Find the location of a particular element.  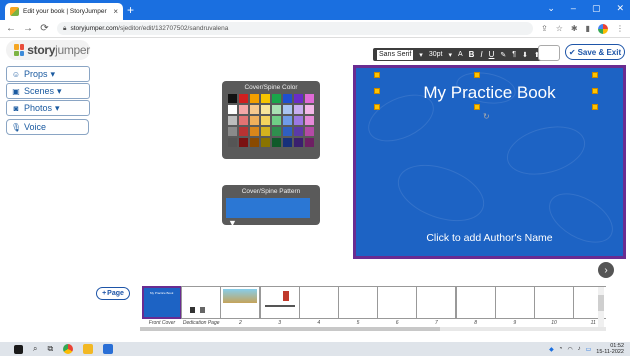

text-color-icon: A is located at coordinates (460, 54).